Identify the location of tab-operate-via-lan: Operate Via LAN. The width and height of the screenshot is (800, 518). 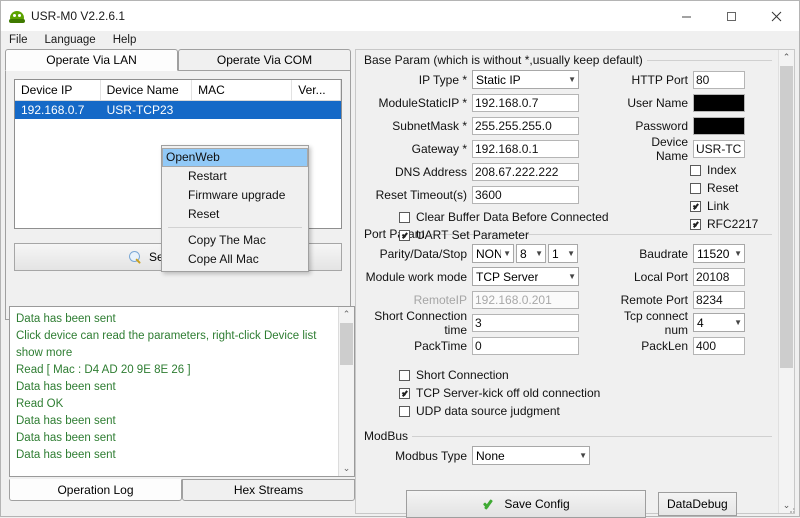
(91, 60).